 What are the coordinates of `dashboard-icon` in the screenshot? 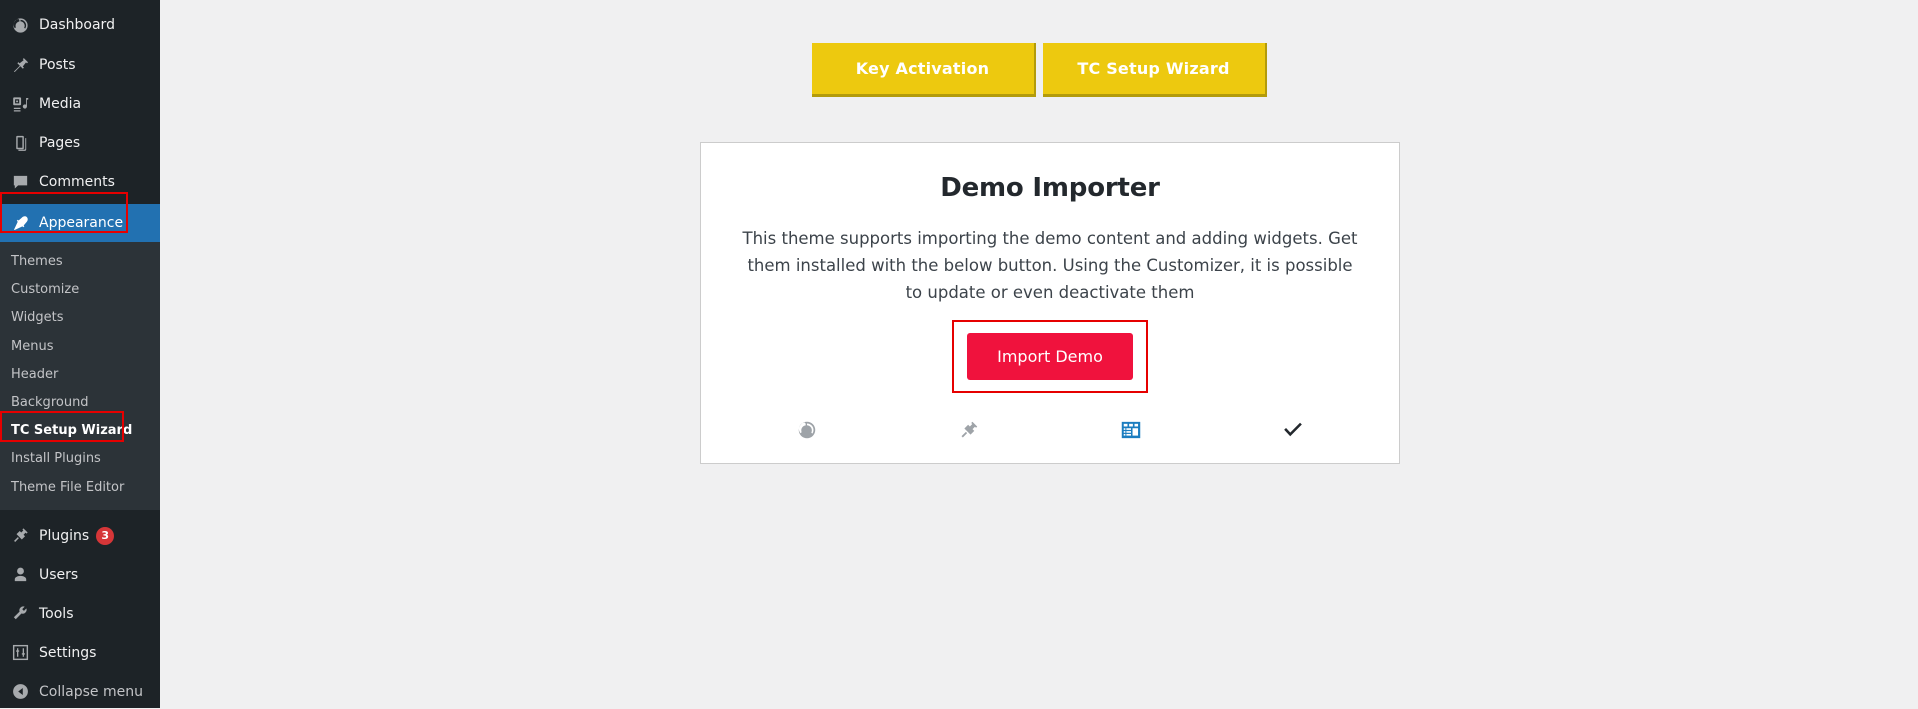 It's located at (20, 25).